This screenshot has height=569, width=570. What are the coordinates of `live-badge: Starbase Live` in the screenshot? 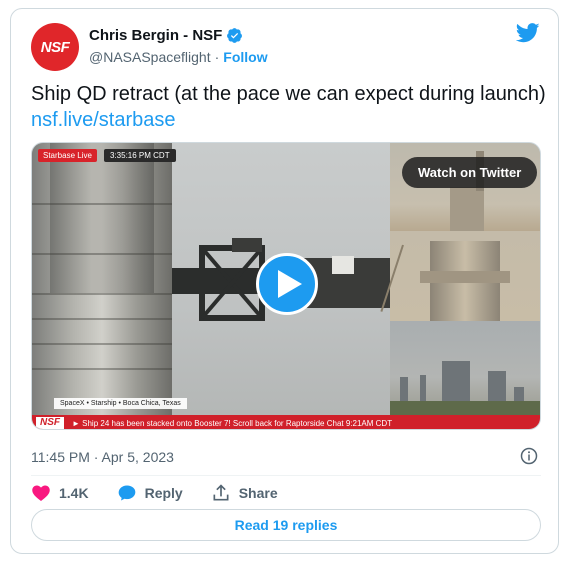 It's located at (67, 155).